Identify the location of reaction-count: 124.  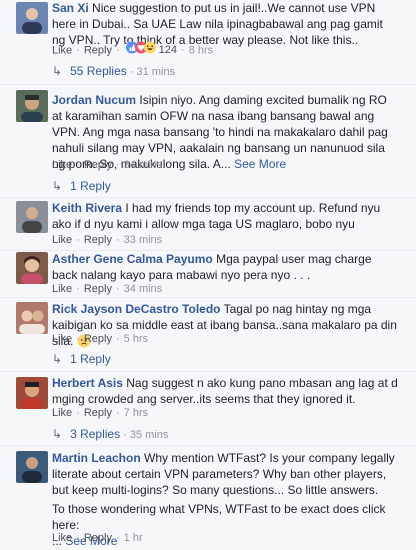
(168, 50).